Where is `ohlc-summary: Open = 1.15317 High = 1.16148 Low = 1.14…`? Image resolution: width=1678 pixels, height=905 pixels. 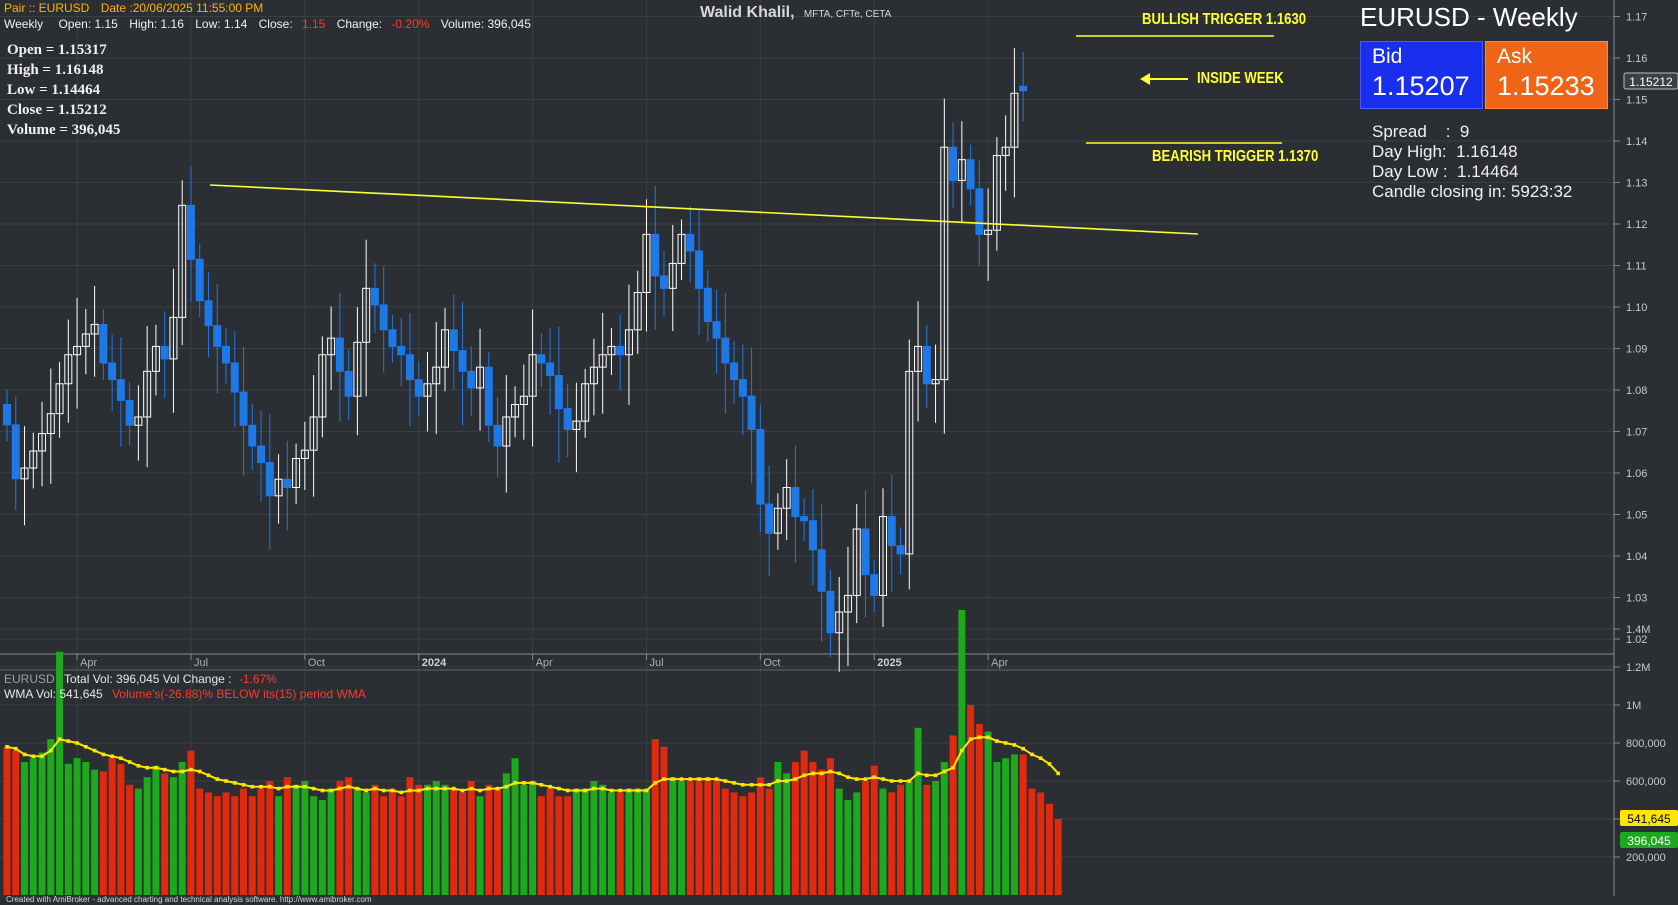
ohlc-summary: Open = 1.15317 High = 1.16148 Low = 1.14… is located at coordinates (63, 90).